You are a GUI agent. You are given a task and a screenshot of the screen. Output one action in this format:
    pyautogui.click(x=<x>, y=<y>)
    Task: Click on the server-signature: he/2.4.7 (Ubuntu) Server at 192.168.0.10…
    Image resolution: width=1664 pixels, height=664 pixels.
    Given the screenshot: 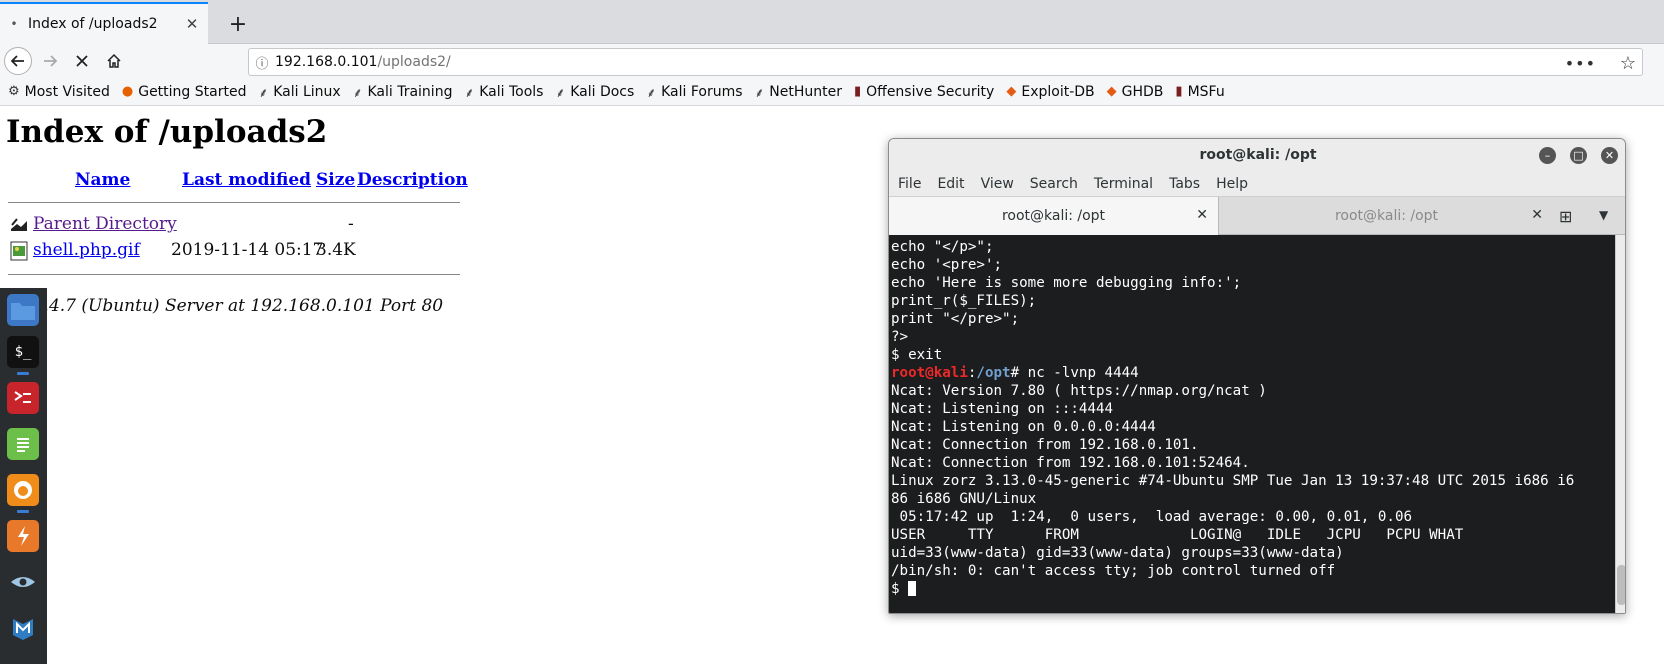 What is the action you would take?
    pyautogui.click(x=225, y=306)
    